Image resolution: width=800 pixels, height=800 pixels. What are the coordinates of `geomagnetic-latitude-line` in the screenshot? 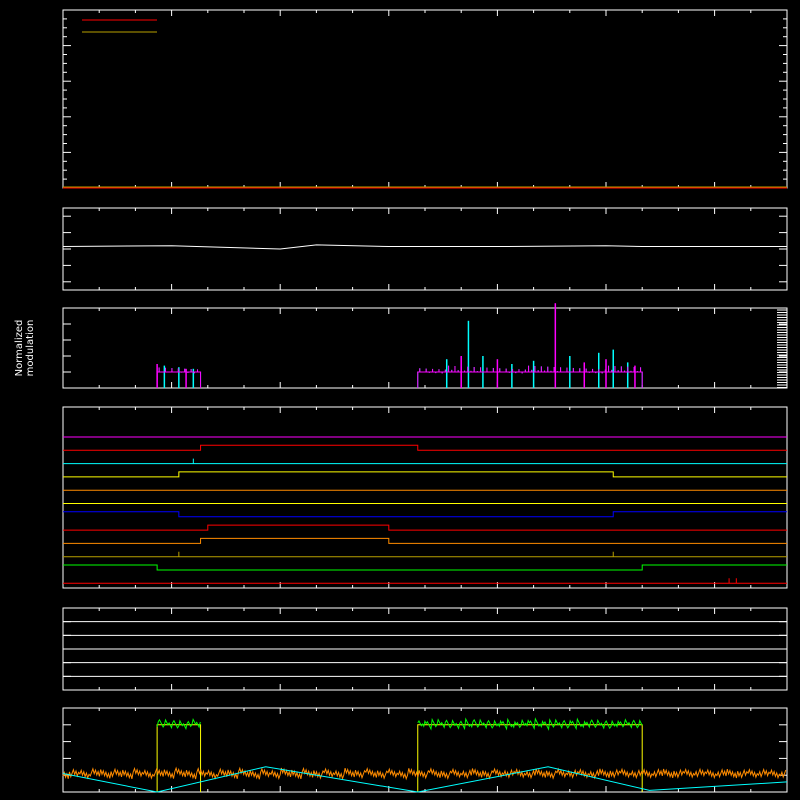 It's located at (425, 779).